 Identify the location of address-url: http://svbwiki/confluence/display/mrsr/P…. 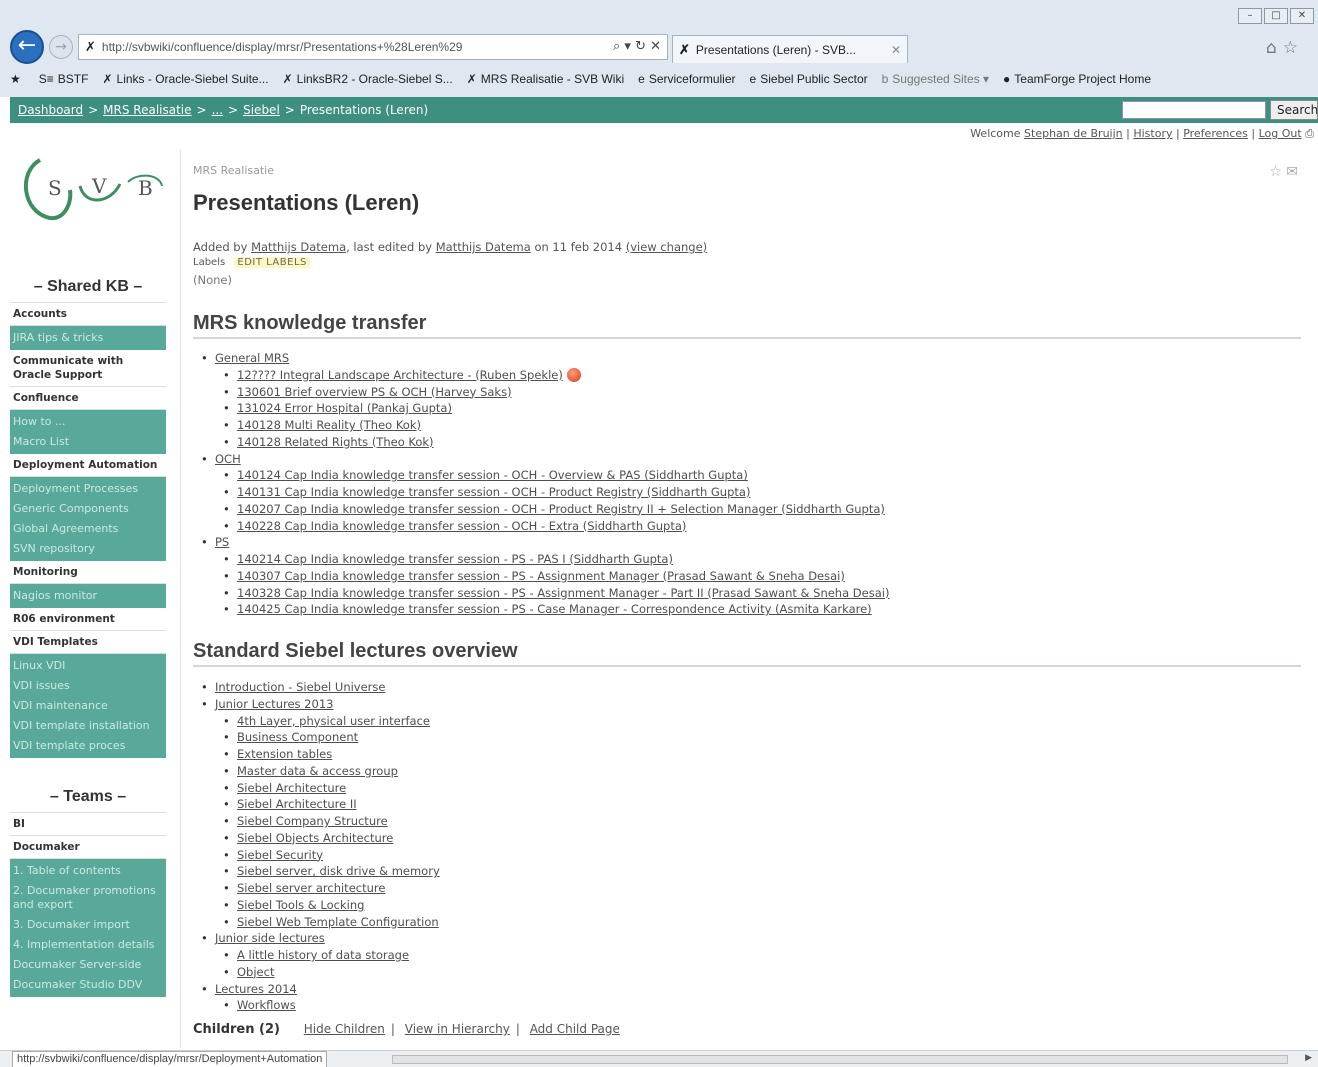
(282, 47).